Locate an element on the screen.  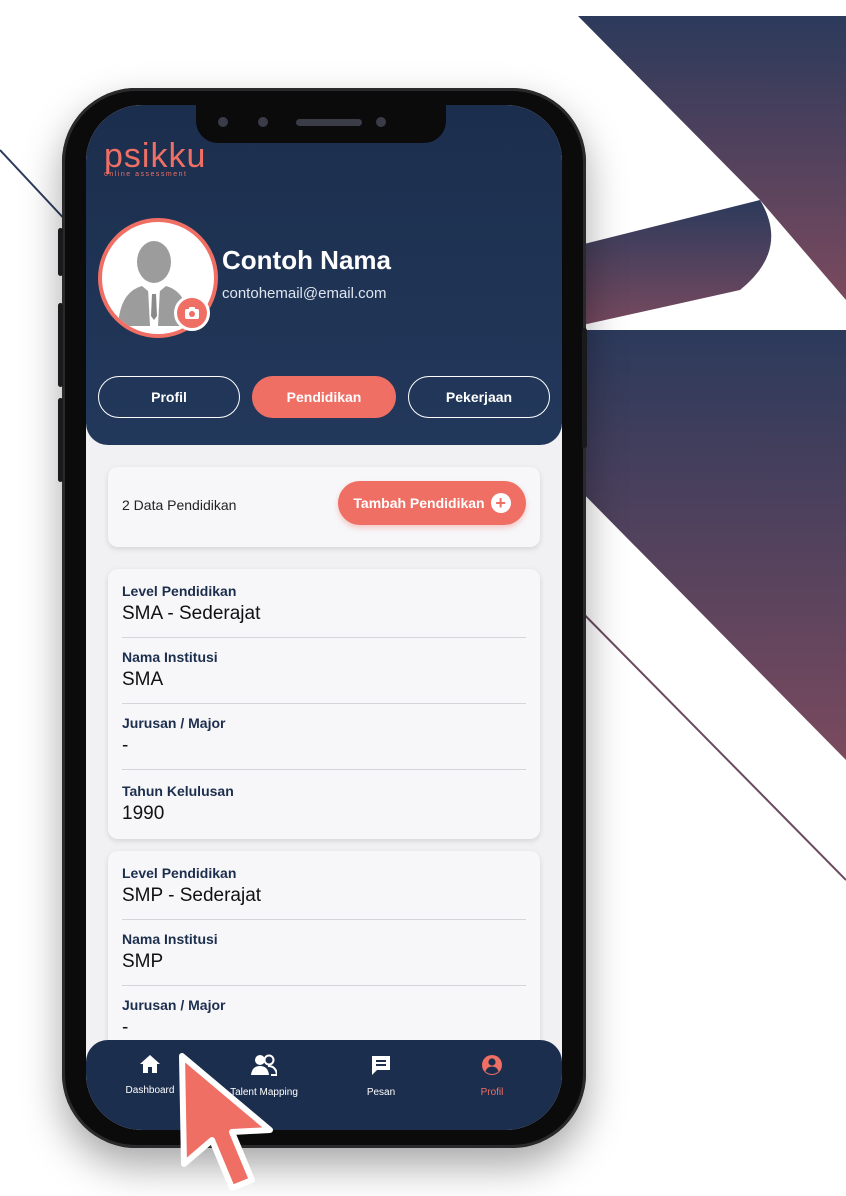
field-value: SMA is located at coordinates (143, 679).